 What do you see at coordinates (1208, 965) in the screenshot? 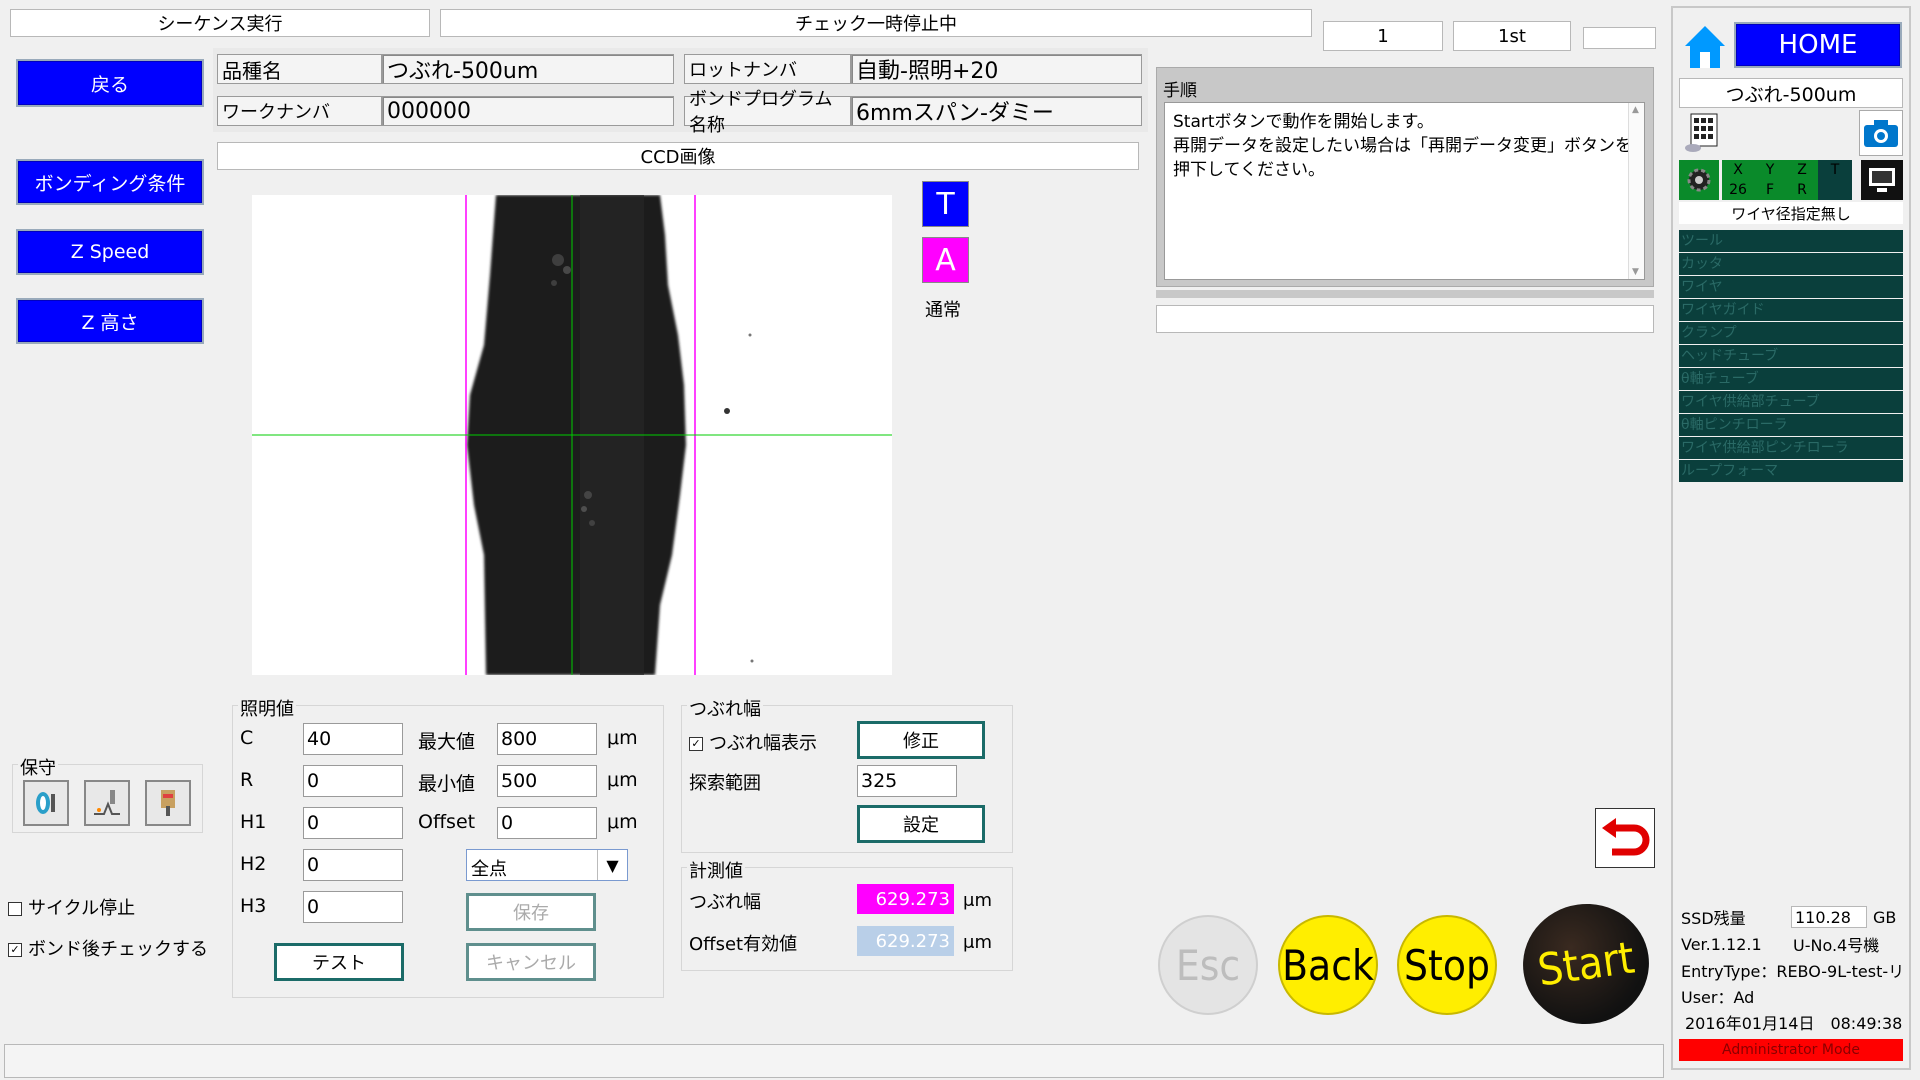
I see `esc-button: Esc` at bounding box center [1208, 965].